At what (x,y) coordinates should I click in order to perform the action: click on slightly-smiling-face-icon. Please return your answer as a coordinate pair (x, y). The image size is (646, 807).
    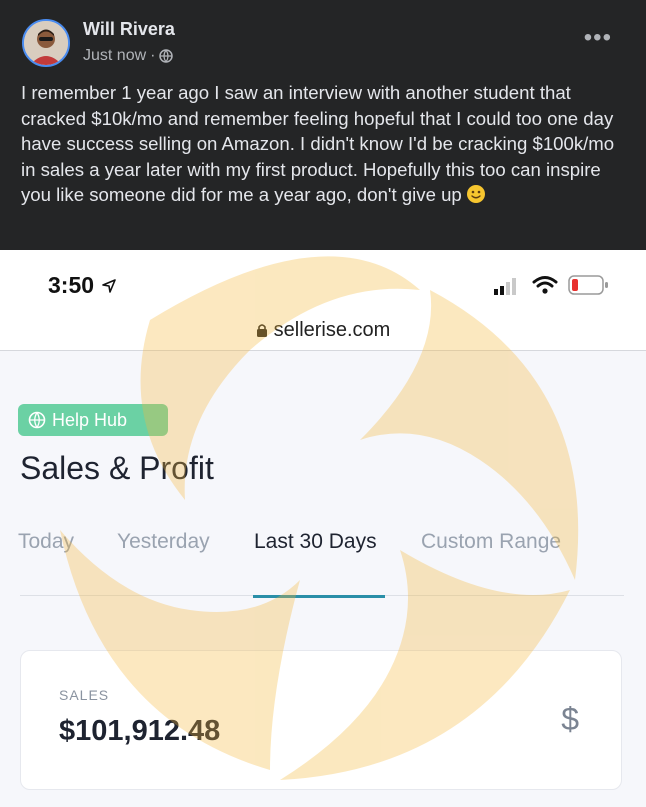
    Looking at the image, I should click on (476, 197).